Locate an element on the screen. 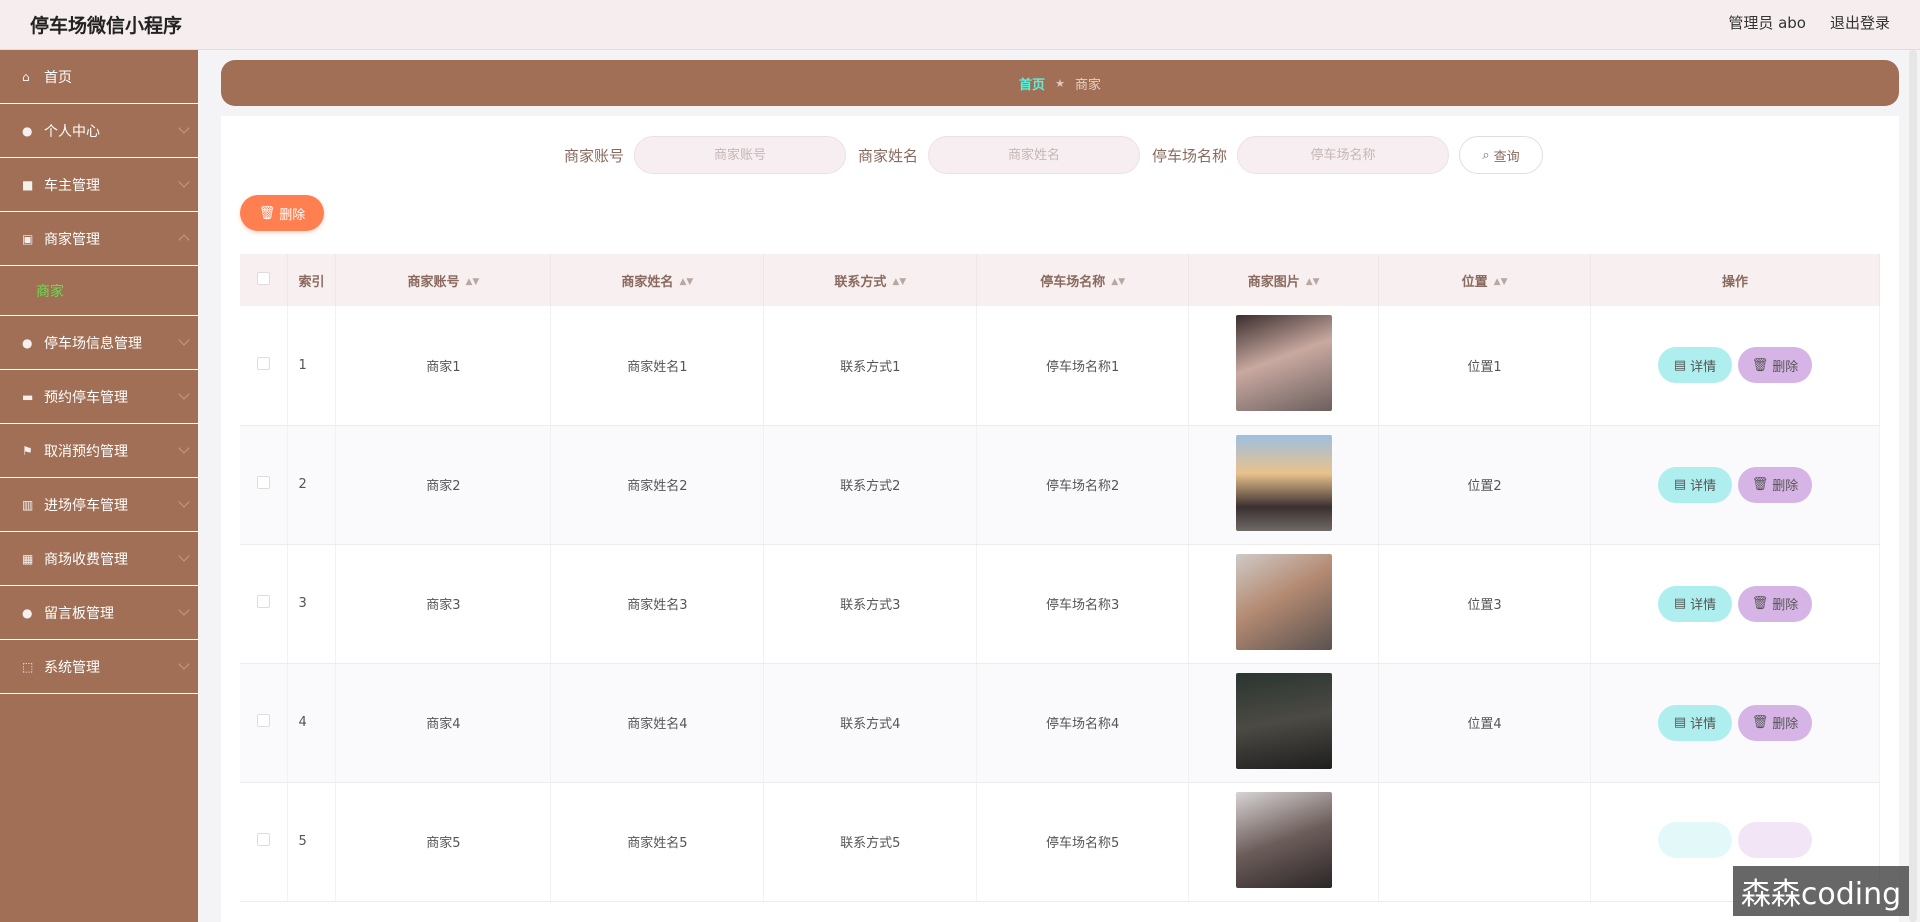 Image resolution: width=1920 pixels, height=922 pixels. lot-search-input is located at coordinates (1343, 155).